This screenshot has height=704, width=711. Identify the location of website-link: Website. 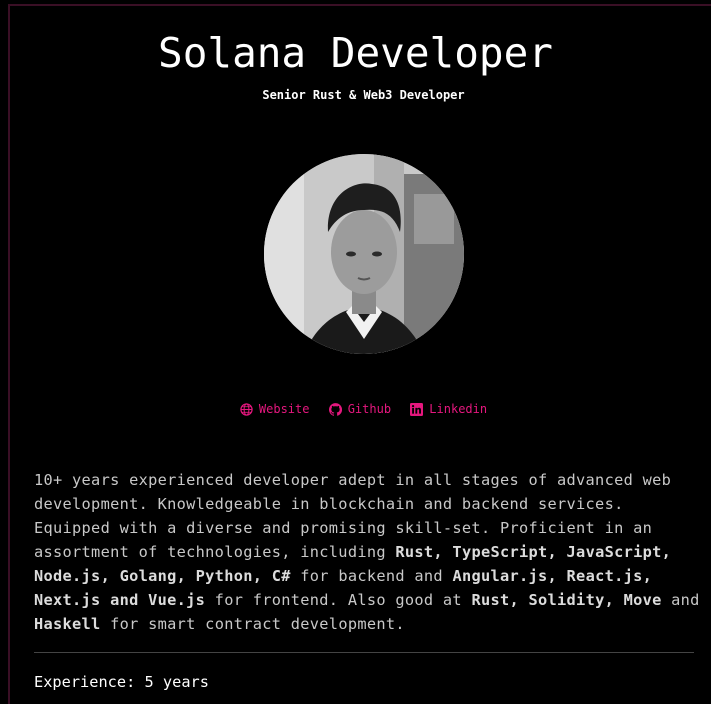
(275, 409).